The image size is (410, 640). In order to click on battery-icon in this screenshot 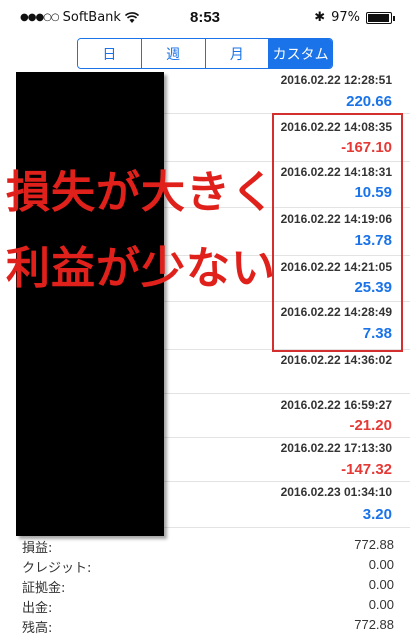, I will do `click(380, 17)`.